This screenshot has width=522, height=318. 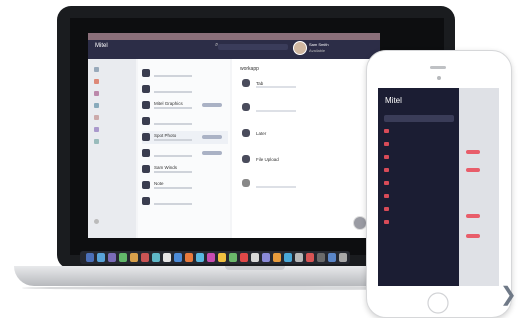 What do you see at coordinates (419, 118) in the screenshot?
I see `phone-search-input` at bounding box center [419, 118].